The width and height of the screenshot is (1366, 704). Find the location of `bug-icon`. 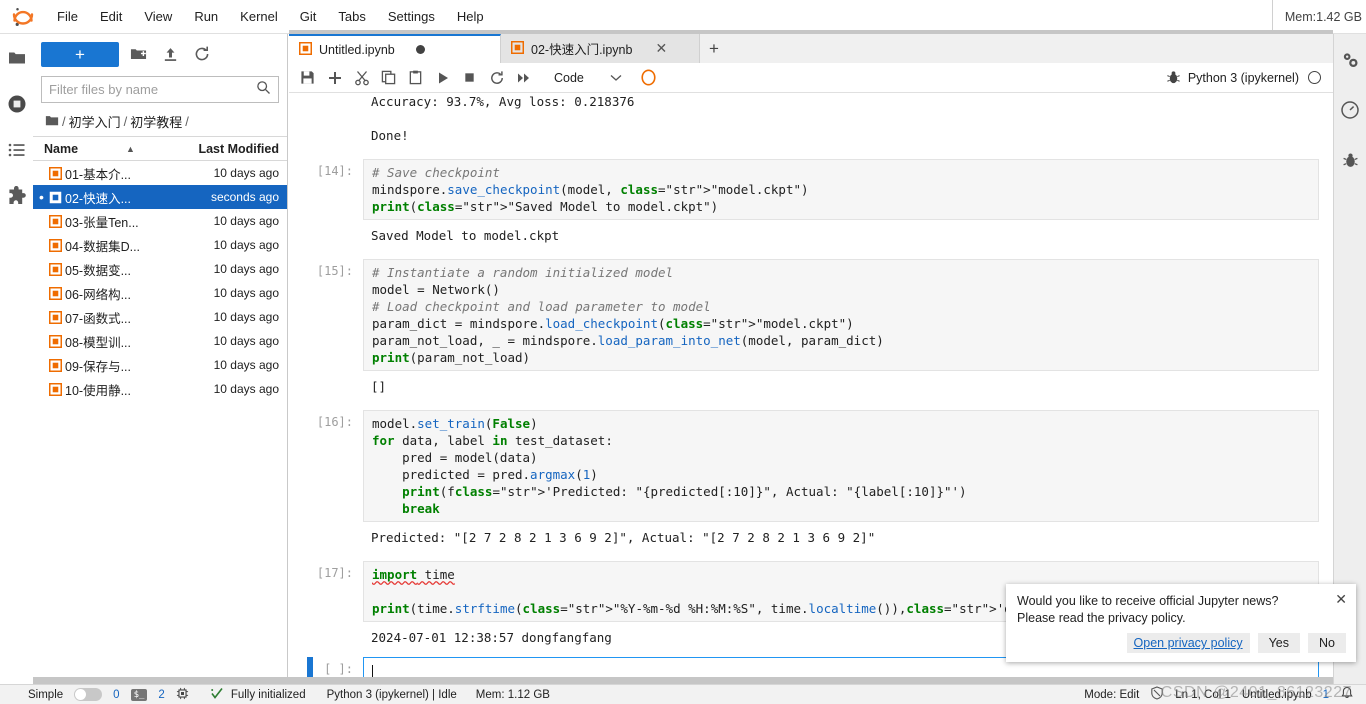

bug-icon is located at coordinates (1173, 78).